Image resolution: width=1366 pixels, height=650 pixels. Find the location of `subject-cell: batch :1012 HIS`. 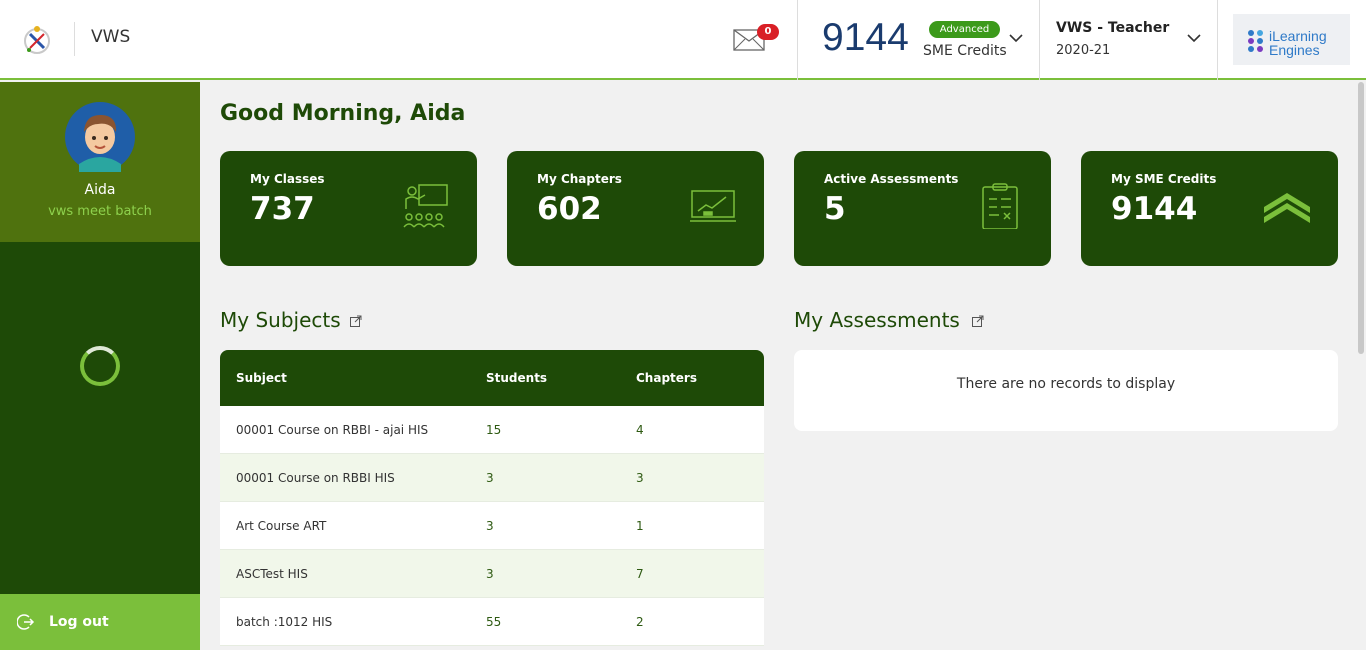

subject-cell: batch :1012 HIS is located at coordinates (284, 621).